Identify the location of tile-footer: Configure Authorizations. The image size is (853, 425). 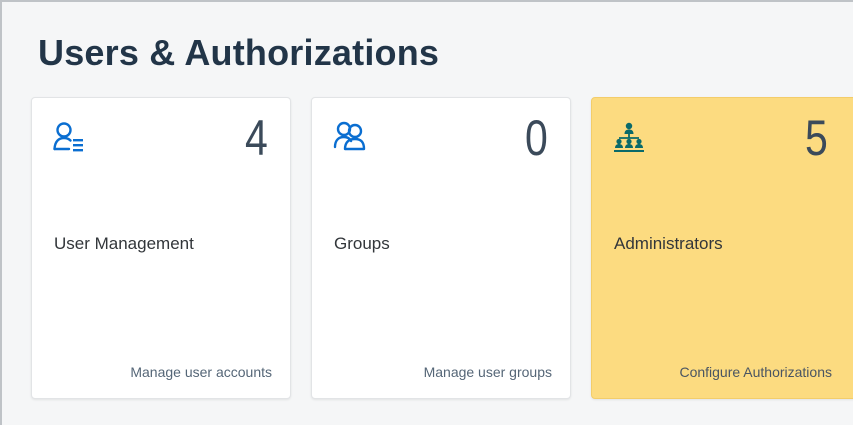
(755, 372).